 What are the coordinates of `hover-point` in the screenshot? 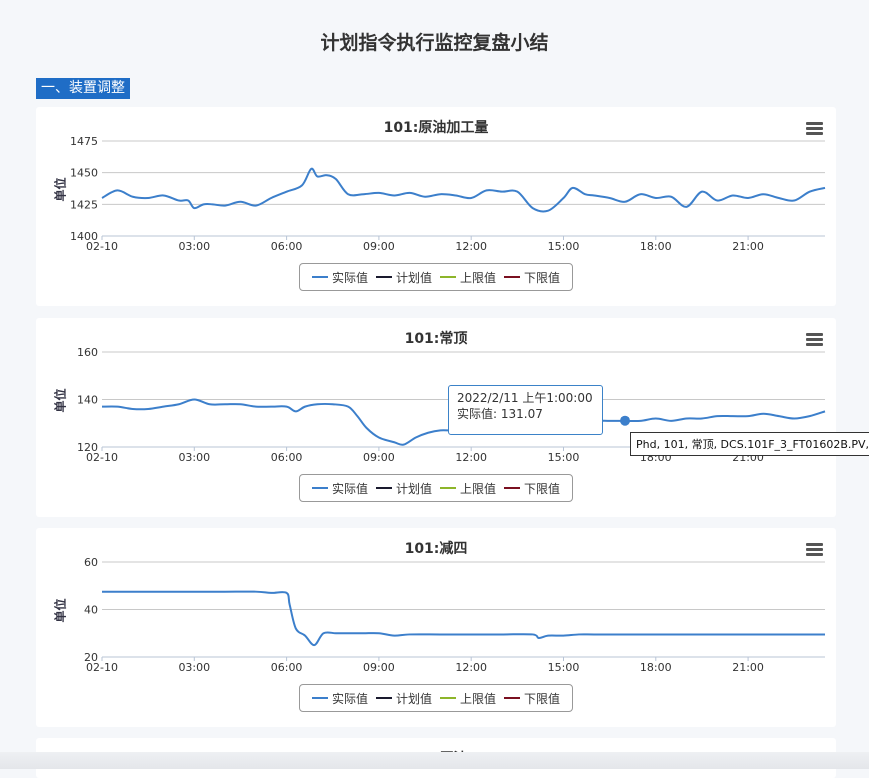 It's located at (625, 420).